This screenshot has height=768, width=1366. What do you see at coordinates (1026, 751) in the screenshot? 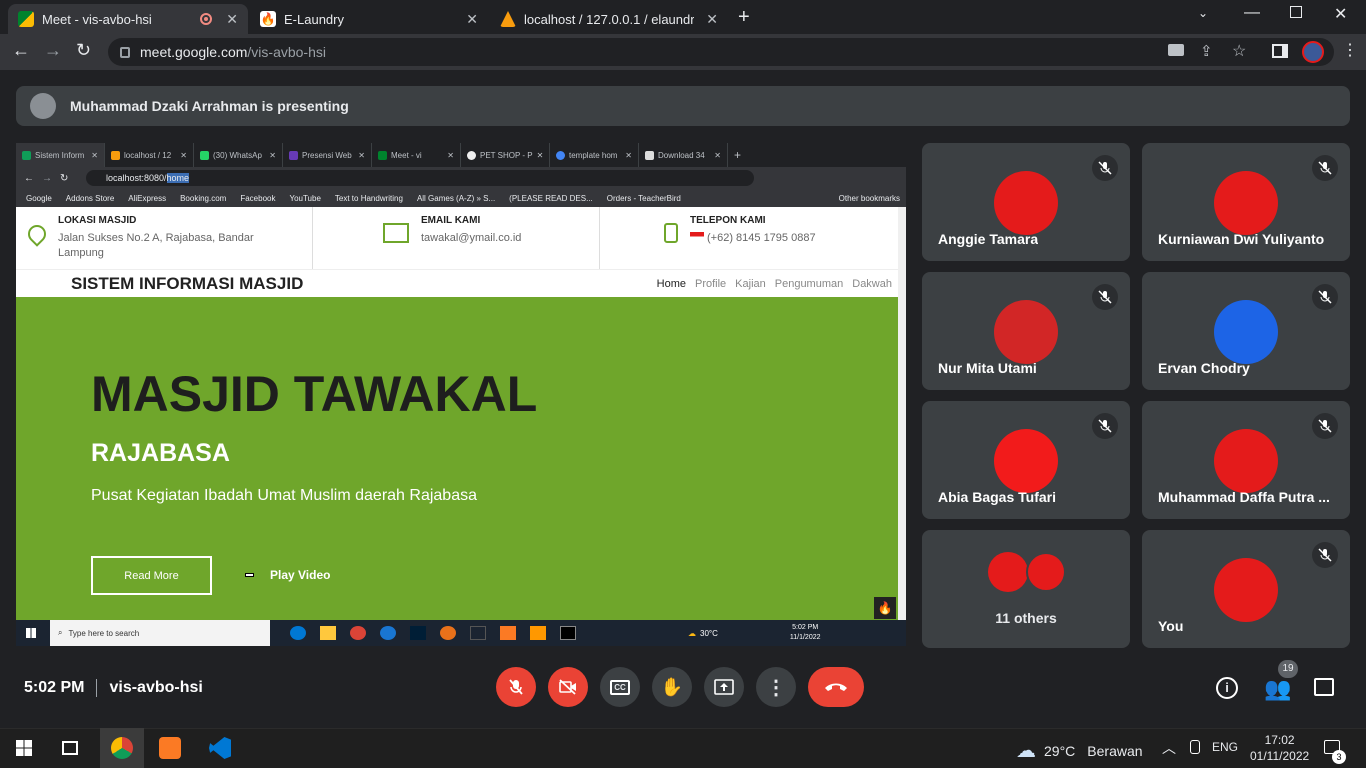
I see `cloud-icon: ☁` at bounding box center [1026, 751].